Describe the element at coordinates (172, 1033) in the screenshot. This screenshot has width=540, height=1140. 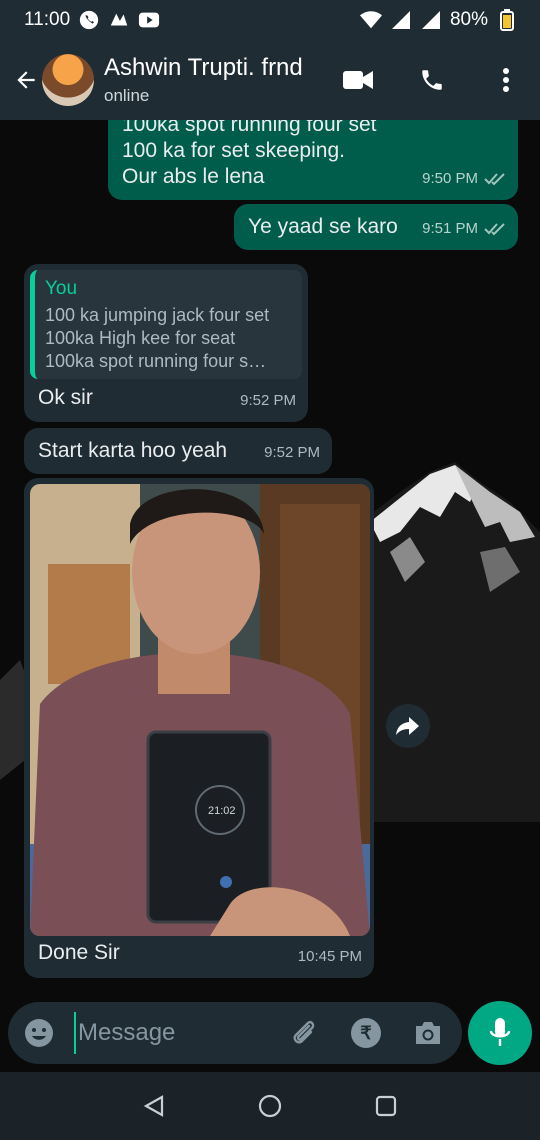
I see `message-input` at that location.